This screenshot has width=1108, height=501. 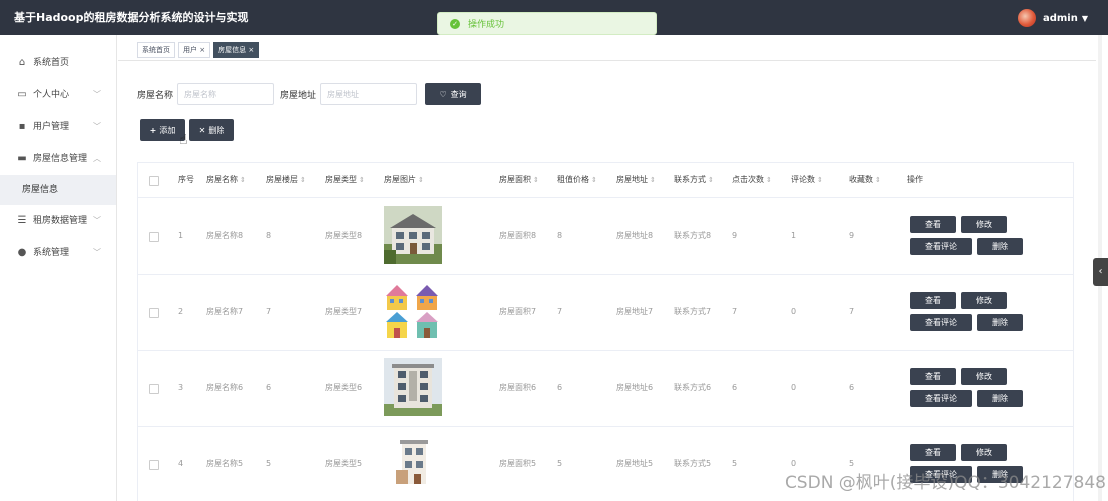 I want to click on cell-comments: 0, so click(x=794, y=387).